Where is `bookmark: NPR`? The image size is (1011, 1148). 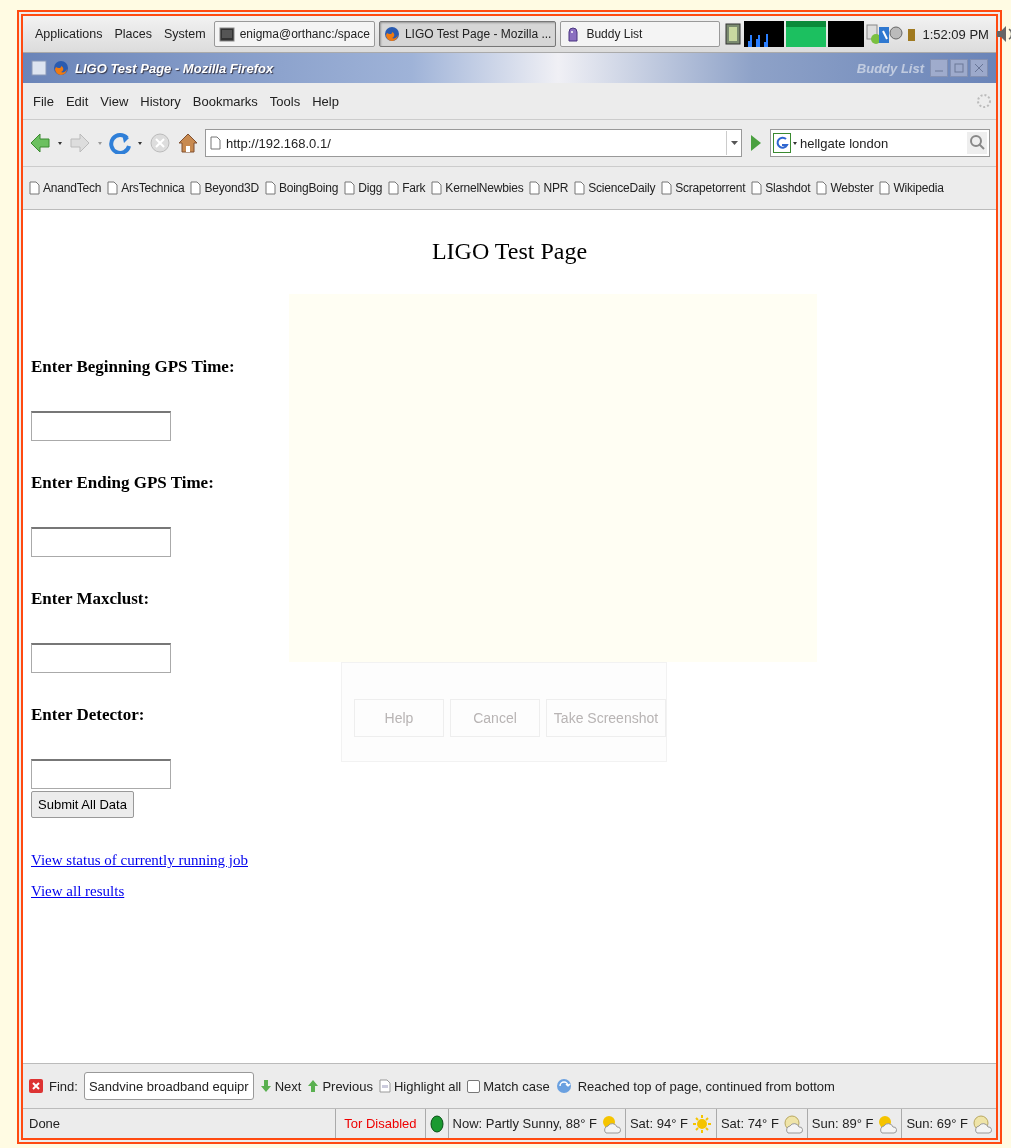
bookmark: NPR is located at coordinates (549, 188).